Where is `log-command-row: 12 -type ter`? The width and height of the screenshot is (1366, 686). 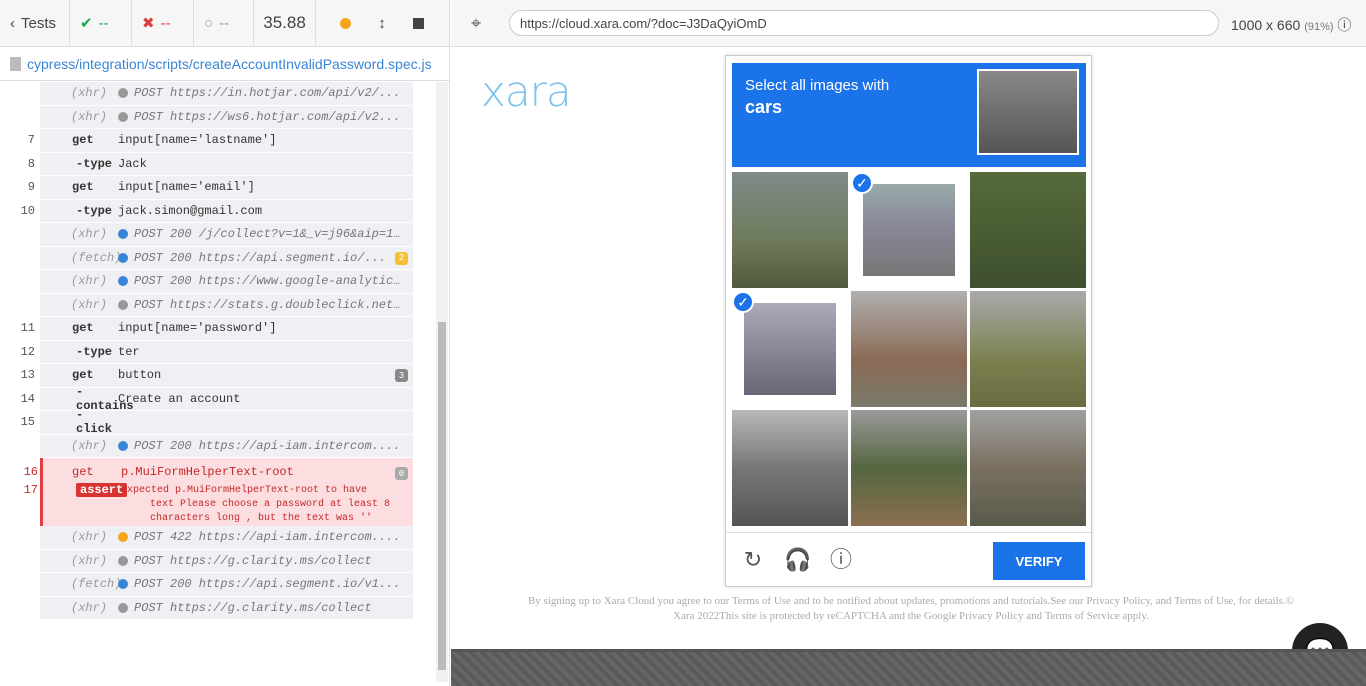 log-command-row: 12 -type ter is located at coordinates (217, 352).